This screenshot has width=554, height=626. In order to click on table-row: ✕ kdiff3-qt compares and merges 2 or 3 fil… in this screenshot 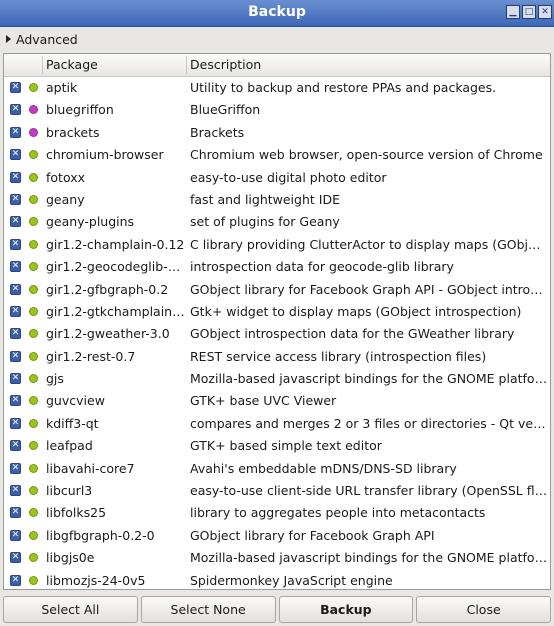, I will do `click(277, 424)`.